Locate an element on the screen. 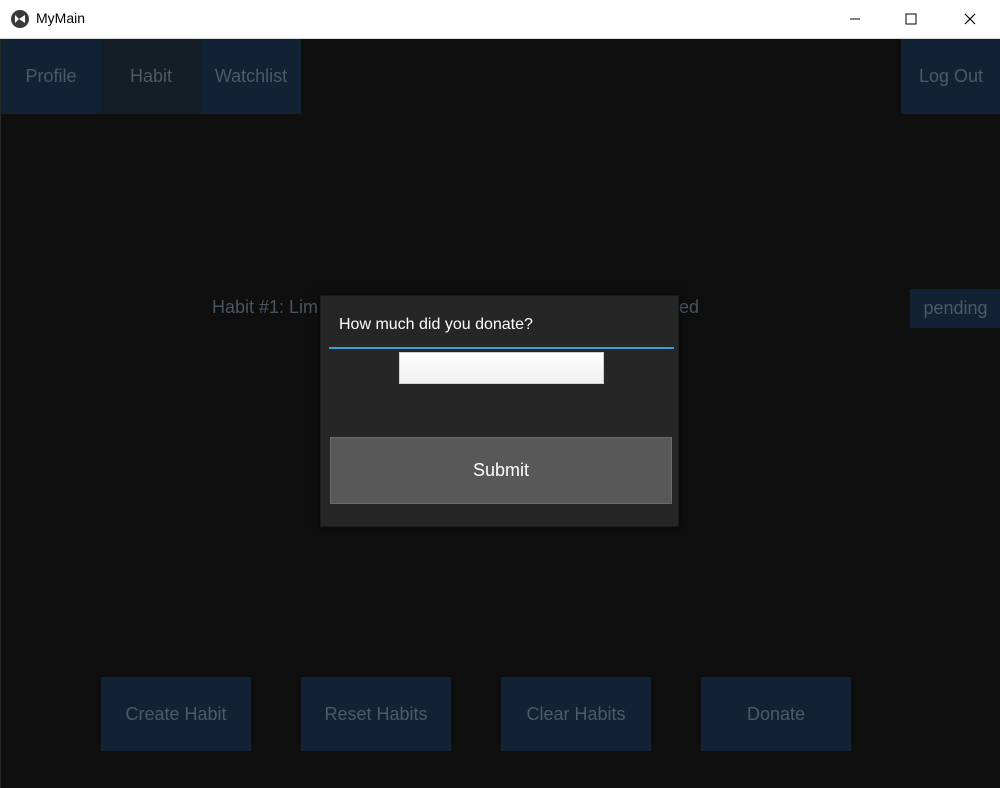 This screenshot has height=788, width=1000. popup-title: How much did you donate? is located at coordinates (436, 324).